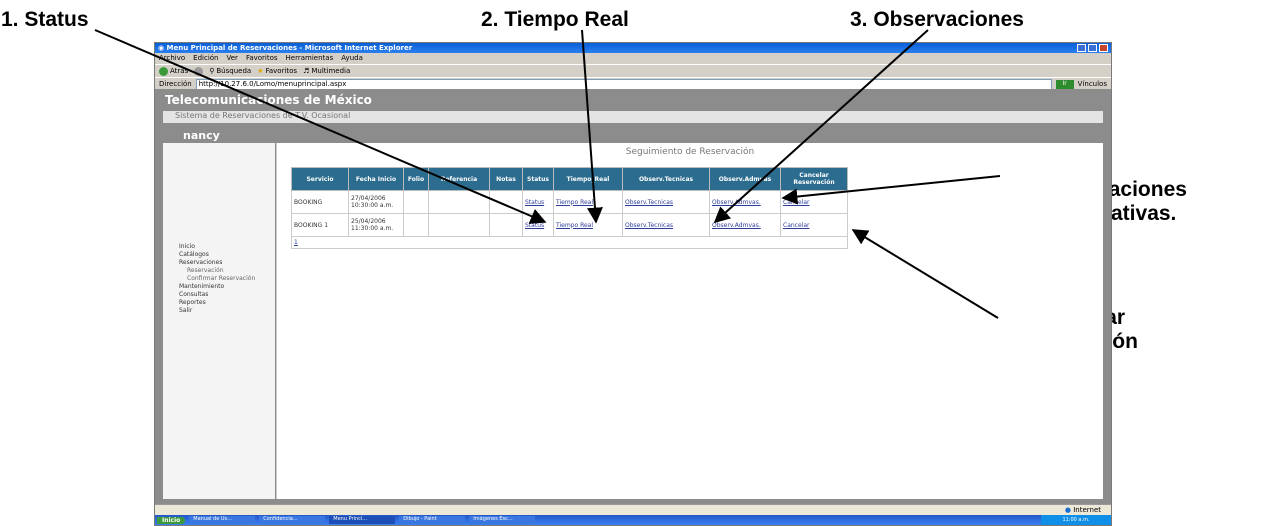 The height and width of the screenshot is (526, 1267). I want to click on system-clock: 11:00 a.m., so click(1076, 520).